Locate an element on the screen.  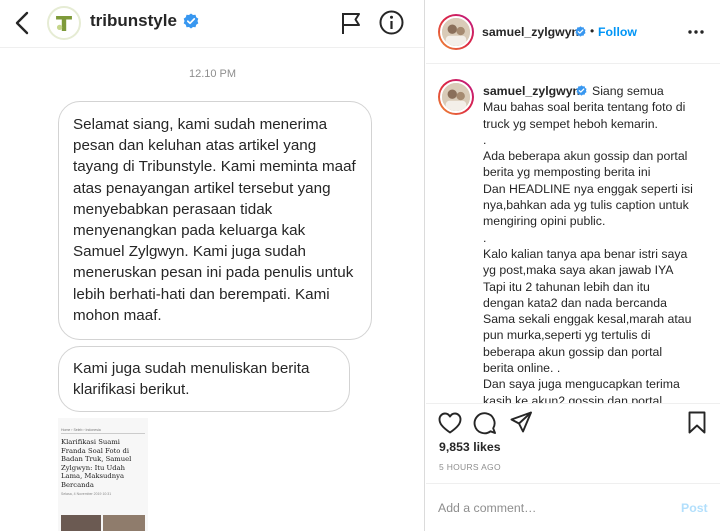
action-bar is located at coordinates (573, 420).